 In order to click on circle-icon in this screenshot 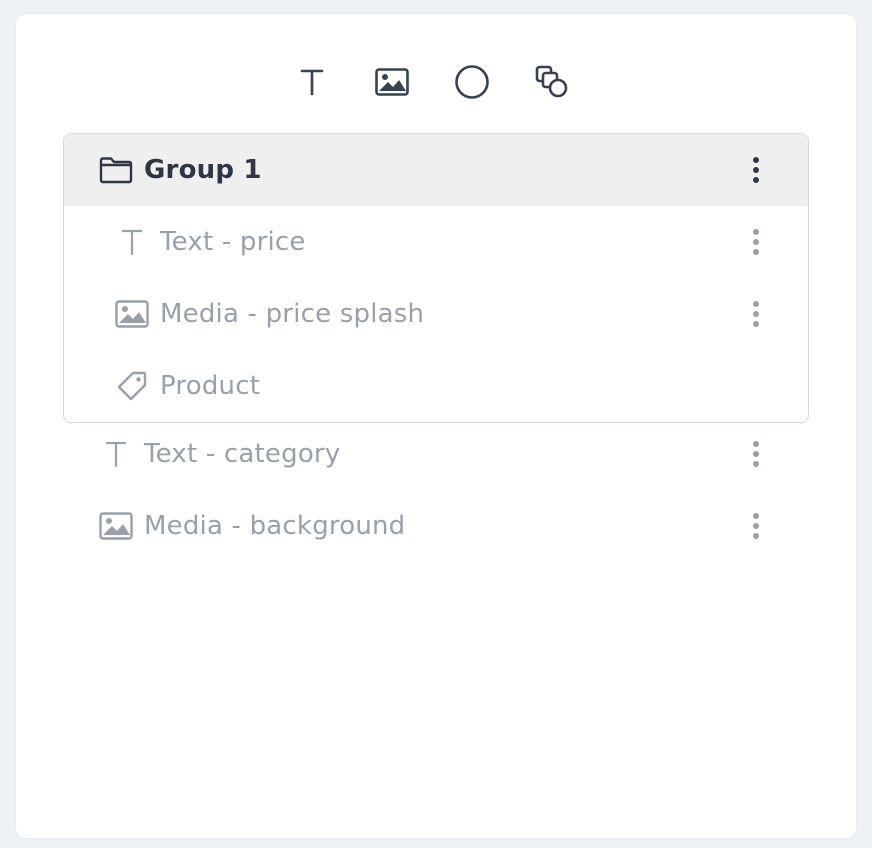, I will do `click(472, 82)`.